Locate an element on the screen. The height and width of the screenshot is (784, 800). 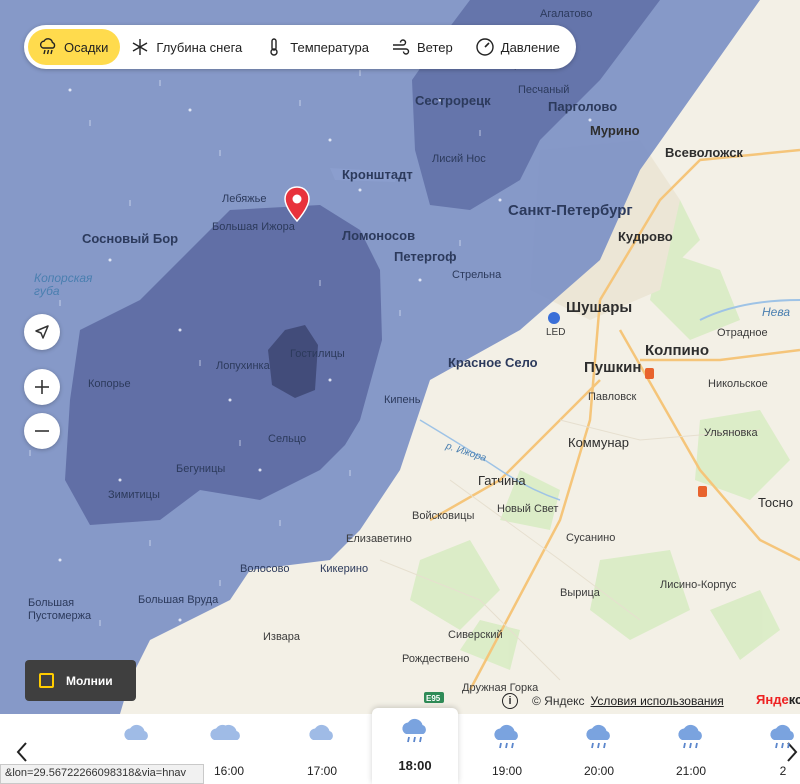
timeline-time: 16:00 is located at coordinates (229, 771).